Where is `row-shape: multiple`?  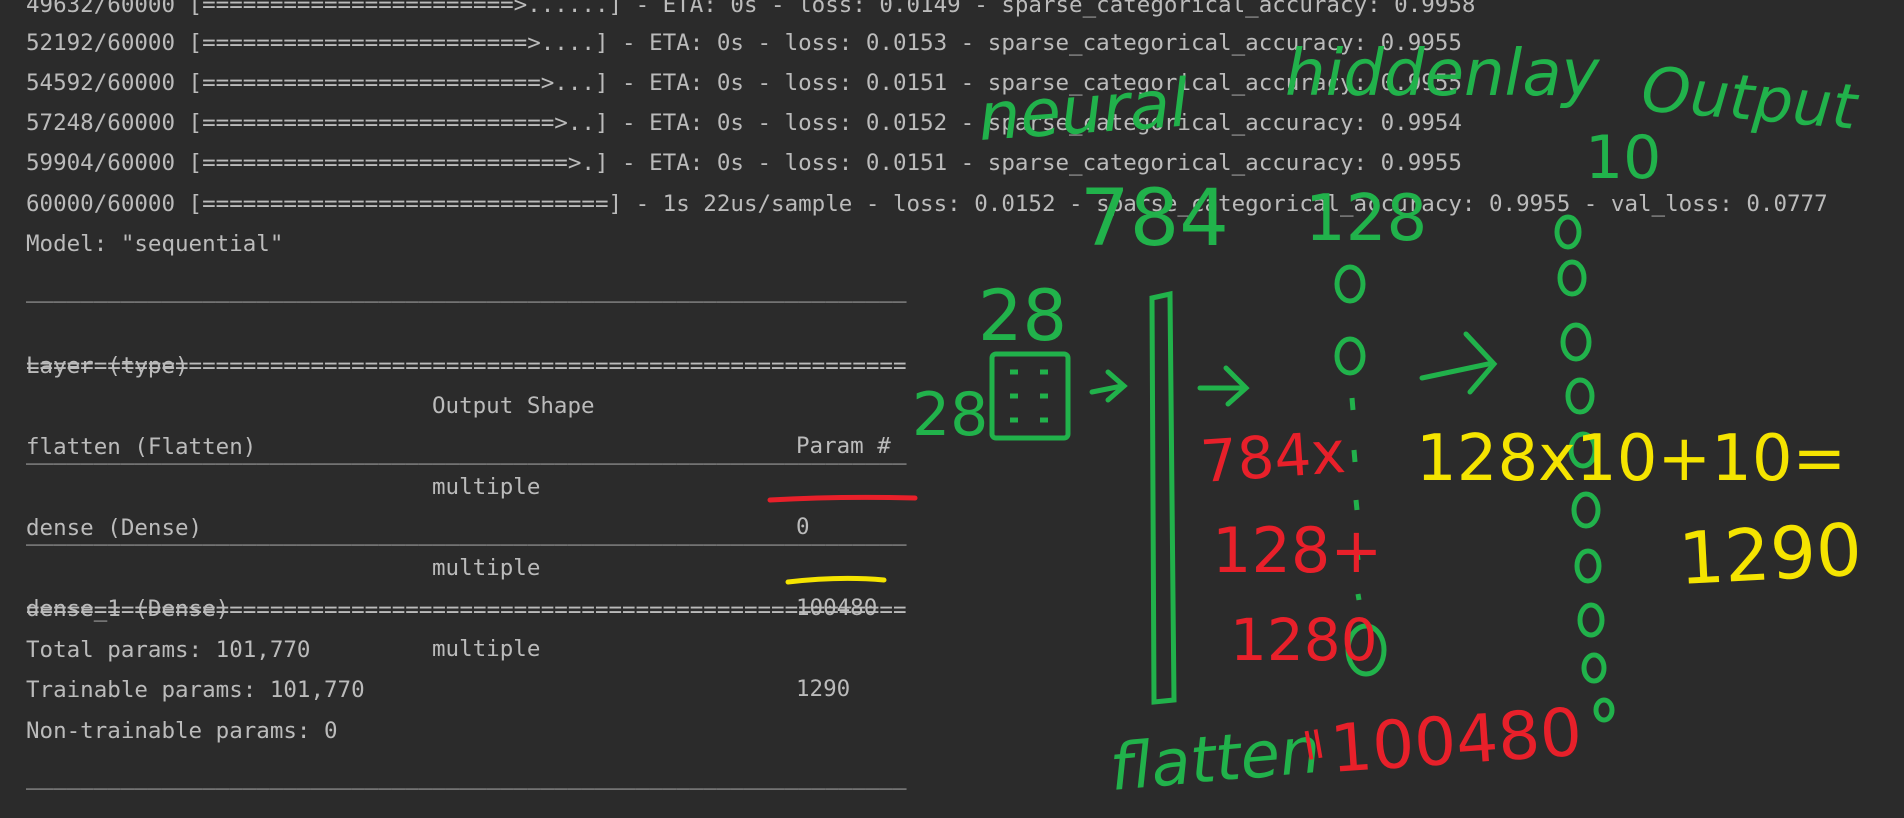
row-shape: multiple is located at coordinates (486, 649).